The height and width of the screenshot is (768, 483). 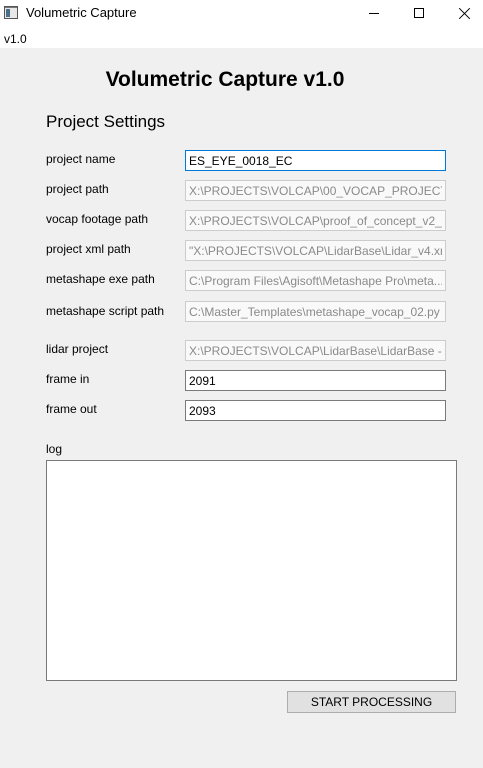 What do you see at coordinates (77, 189) in the screenshot?
I see `project-path-label: project path` at bounding box center [77, 189].